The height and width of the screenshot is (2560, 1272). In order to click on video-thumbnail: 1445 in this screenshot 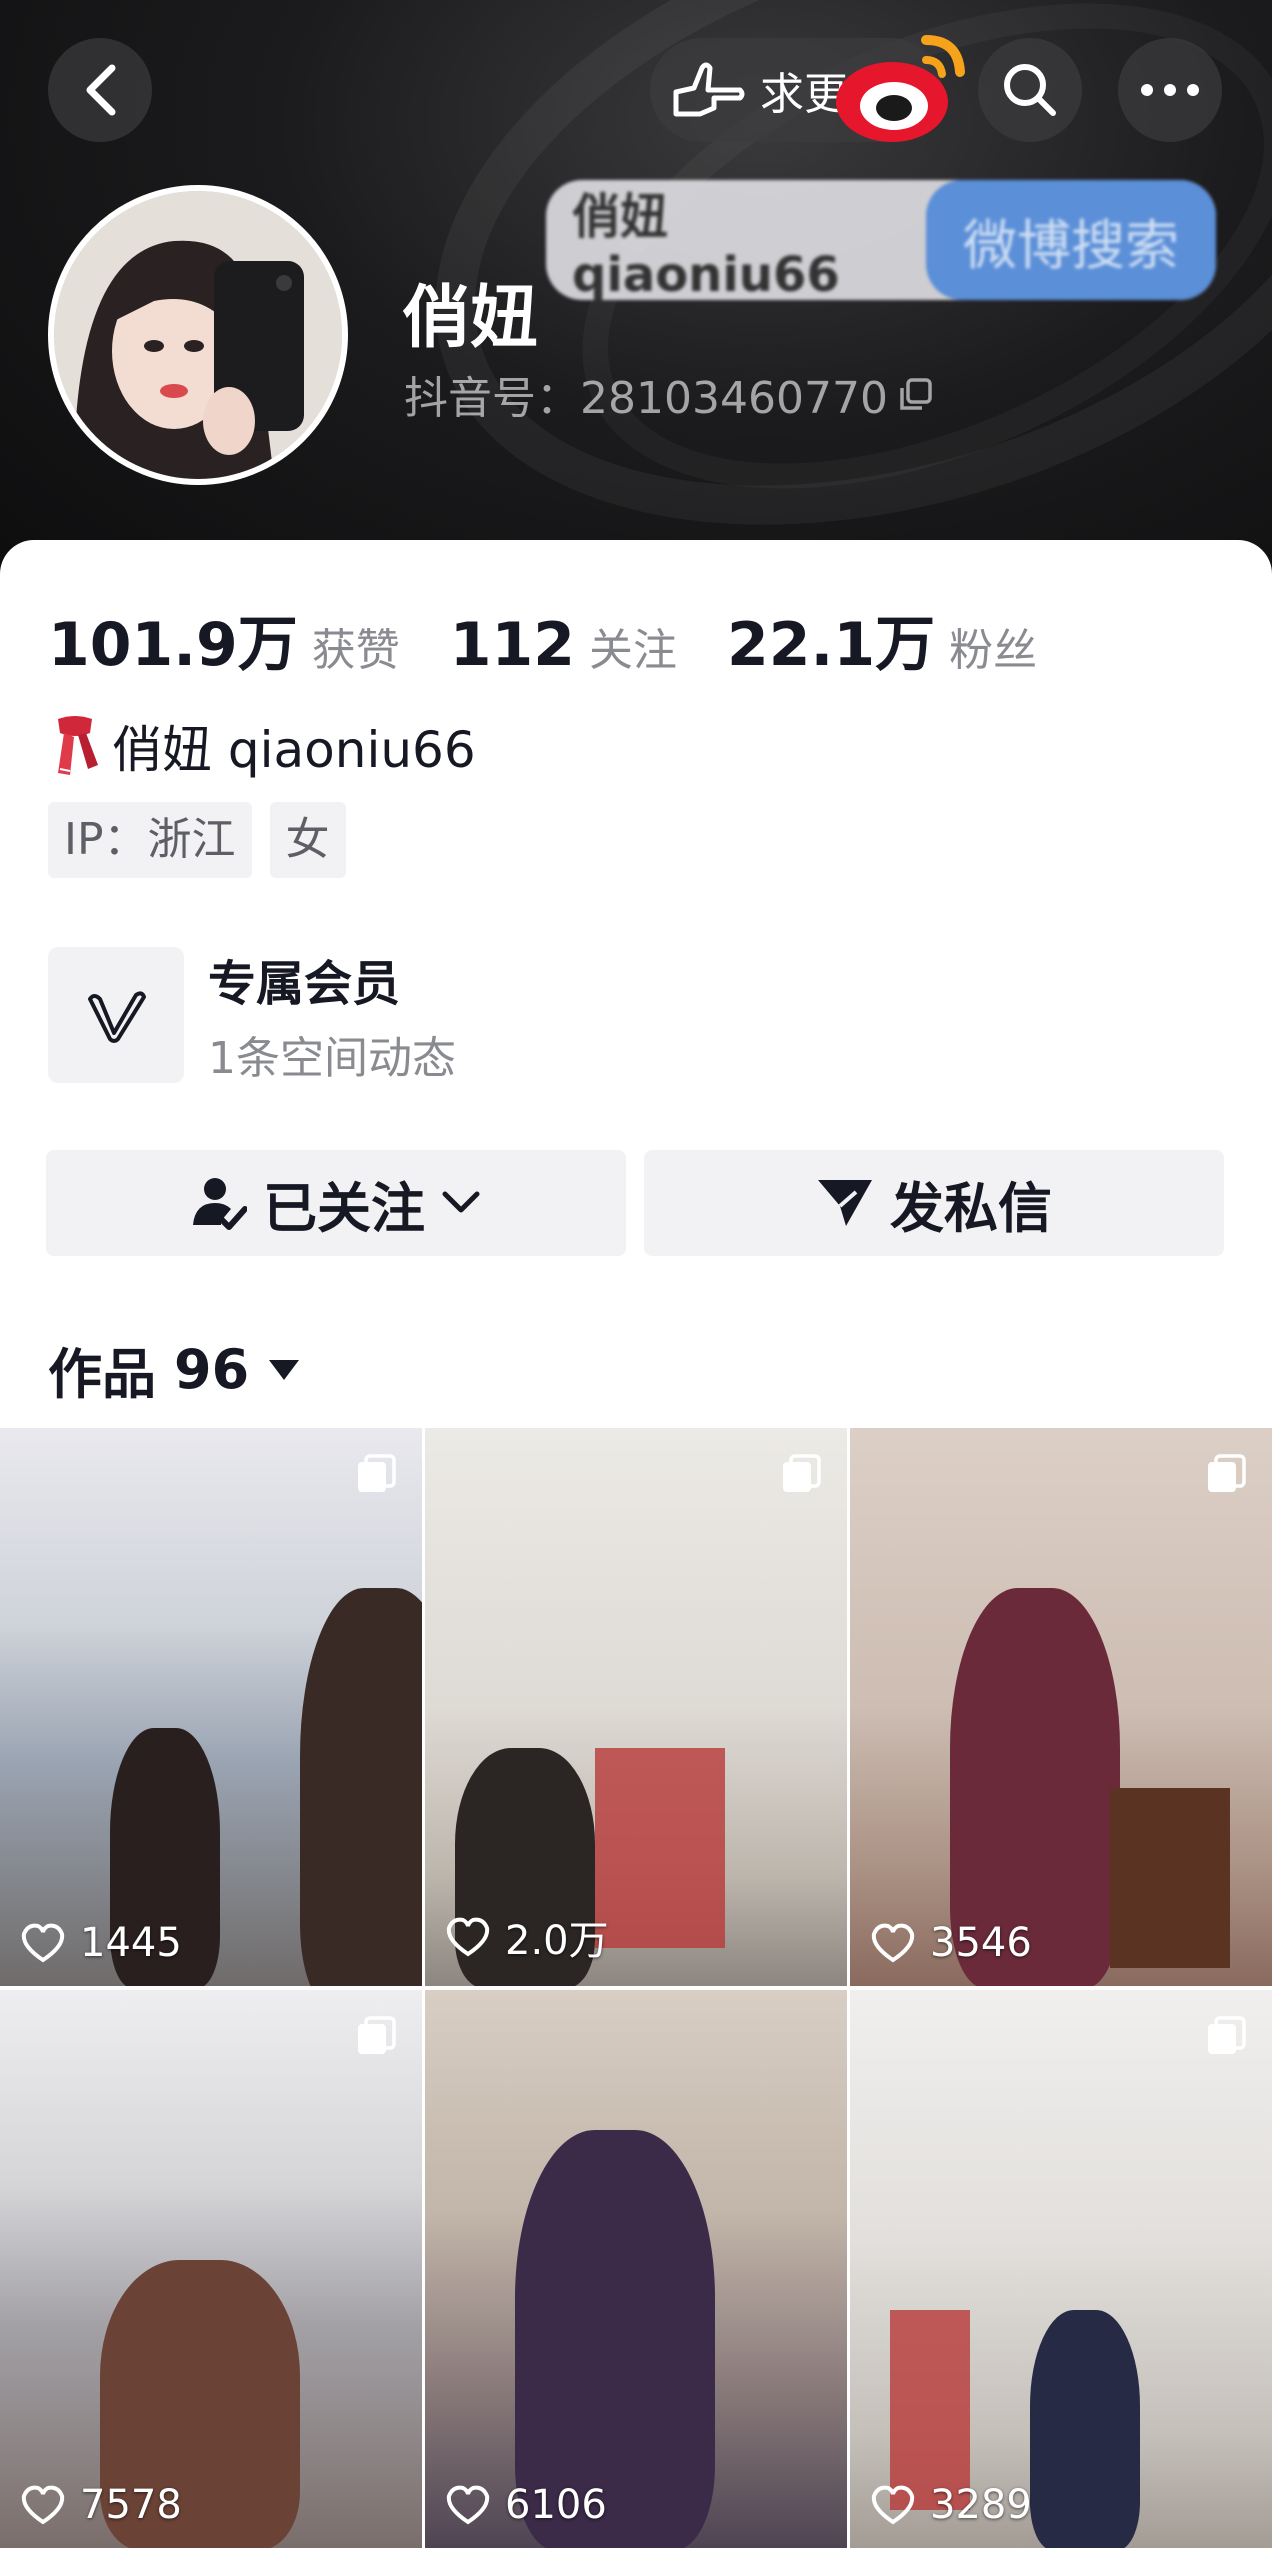, I will do `click(211, 1707)`.